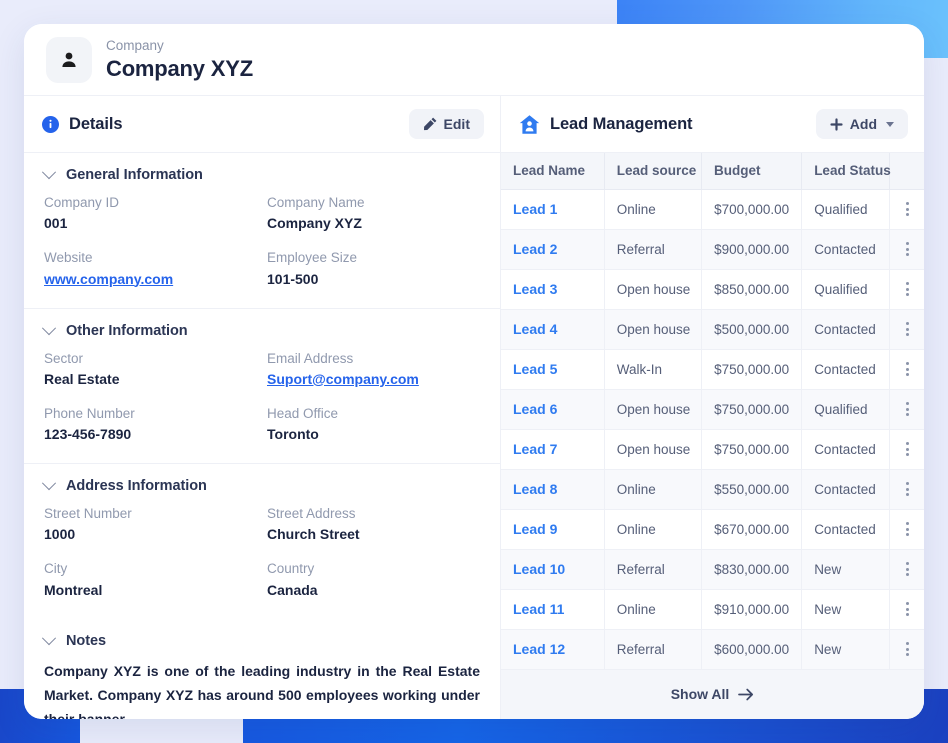 This screenshot has height=743, width=948. Describe the element at coordinates (535, 289) in the screenshot. I see `lead-name-link: Lead 3` at that location.